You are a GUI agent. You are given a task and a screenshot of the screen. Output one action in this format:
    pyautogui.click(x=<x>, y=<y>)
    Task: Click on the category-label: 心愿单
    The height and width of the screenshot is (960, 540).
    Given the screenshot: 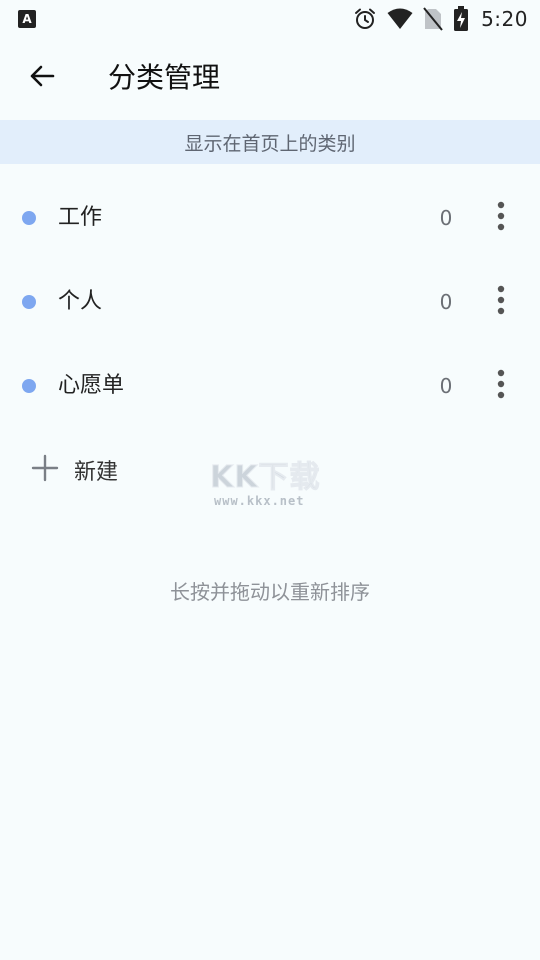 What is the action you would take?
    pyautogui.click(x=91, y=385)
    